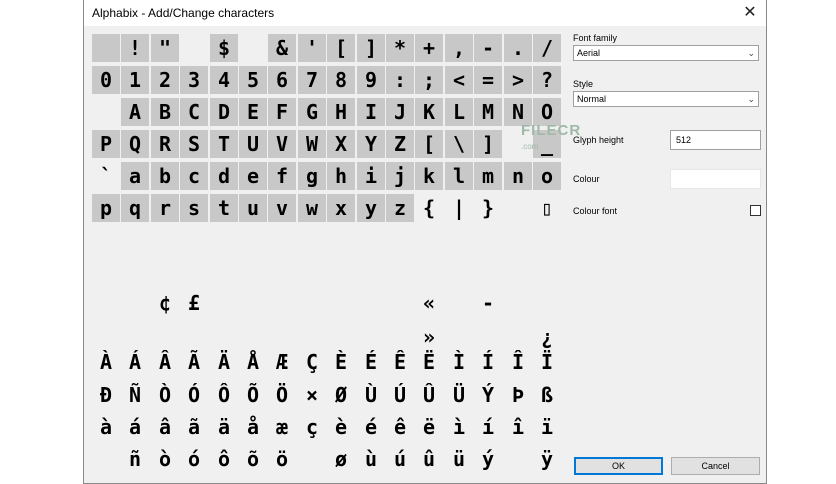  I want to click on glyph-cell: Ï, so click(547, 362).